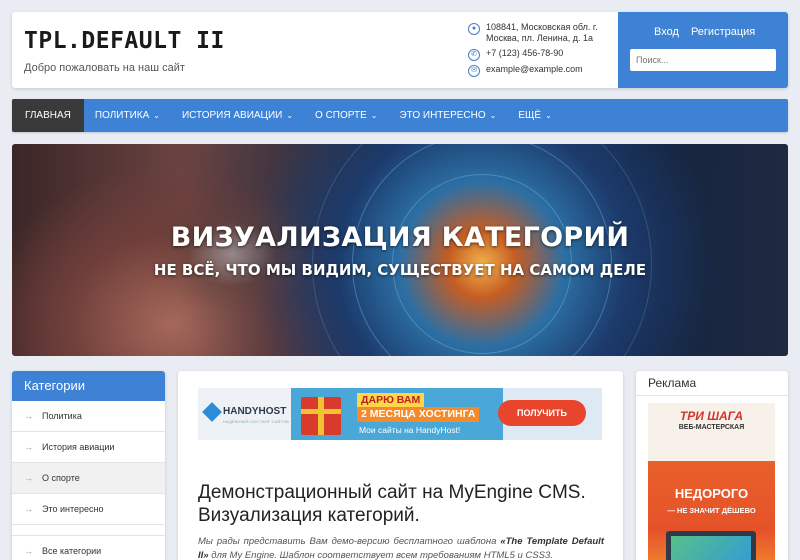 Image resolution: width=800 pixels, height=560 pixels. I want to click on sidebar-item-label: О спорте, so click(61, 478).